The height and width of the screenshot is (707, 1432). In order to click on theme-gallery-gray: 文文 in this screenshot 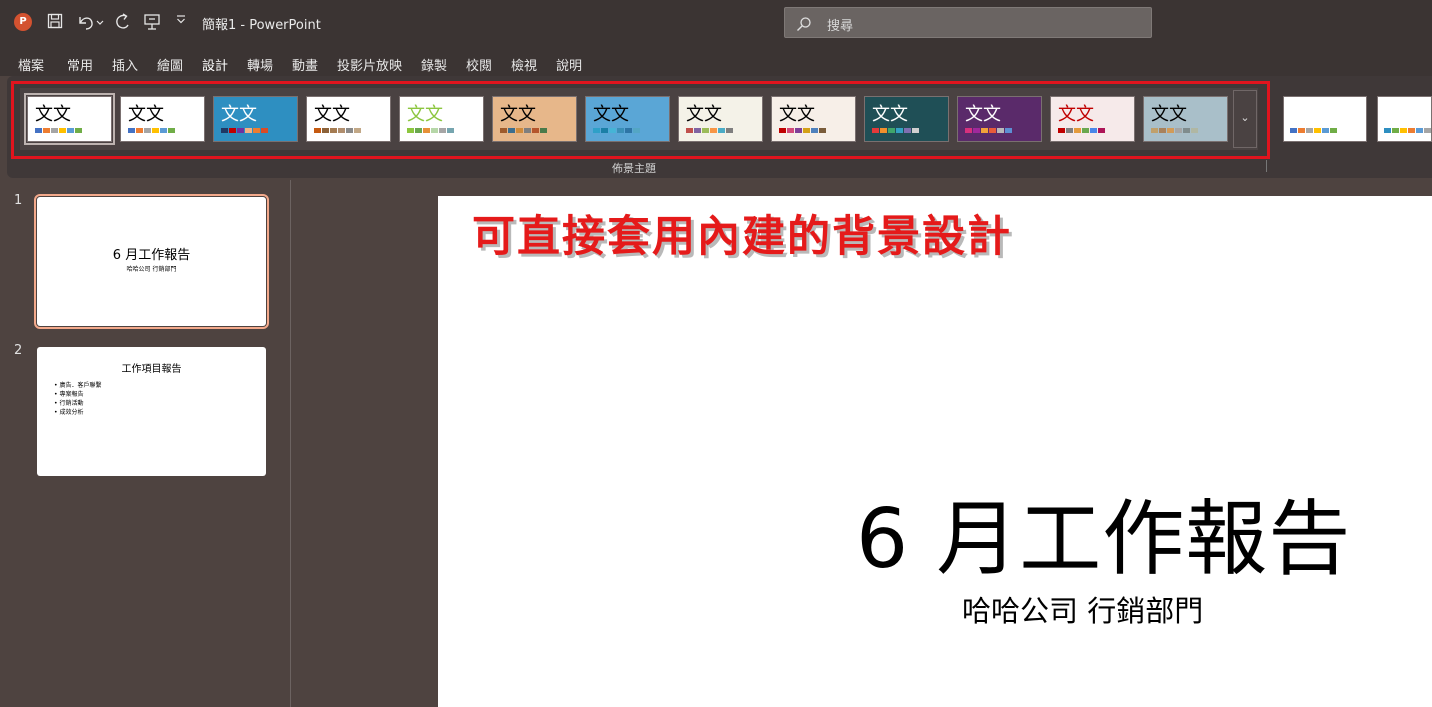, I will do `click(1185, 119)`.